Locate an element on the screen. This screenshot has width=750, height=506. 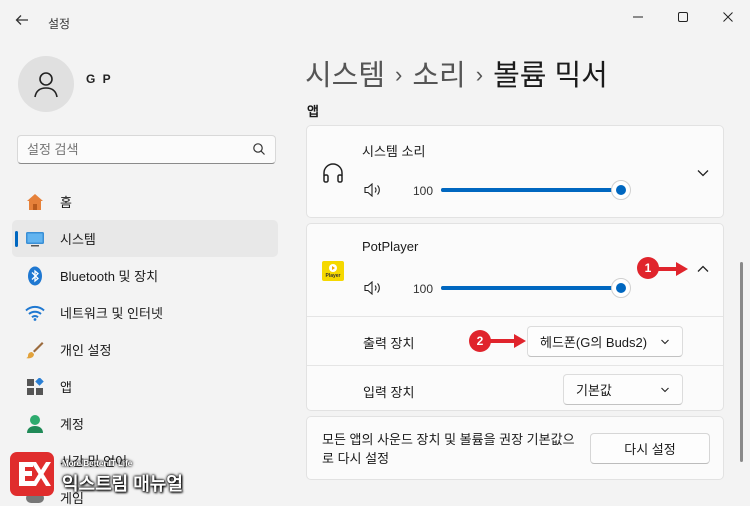
sidebar-item-personalization: 개인 설정 is located at coordinates (145, 349).